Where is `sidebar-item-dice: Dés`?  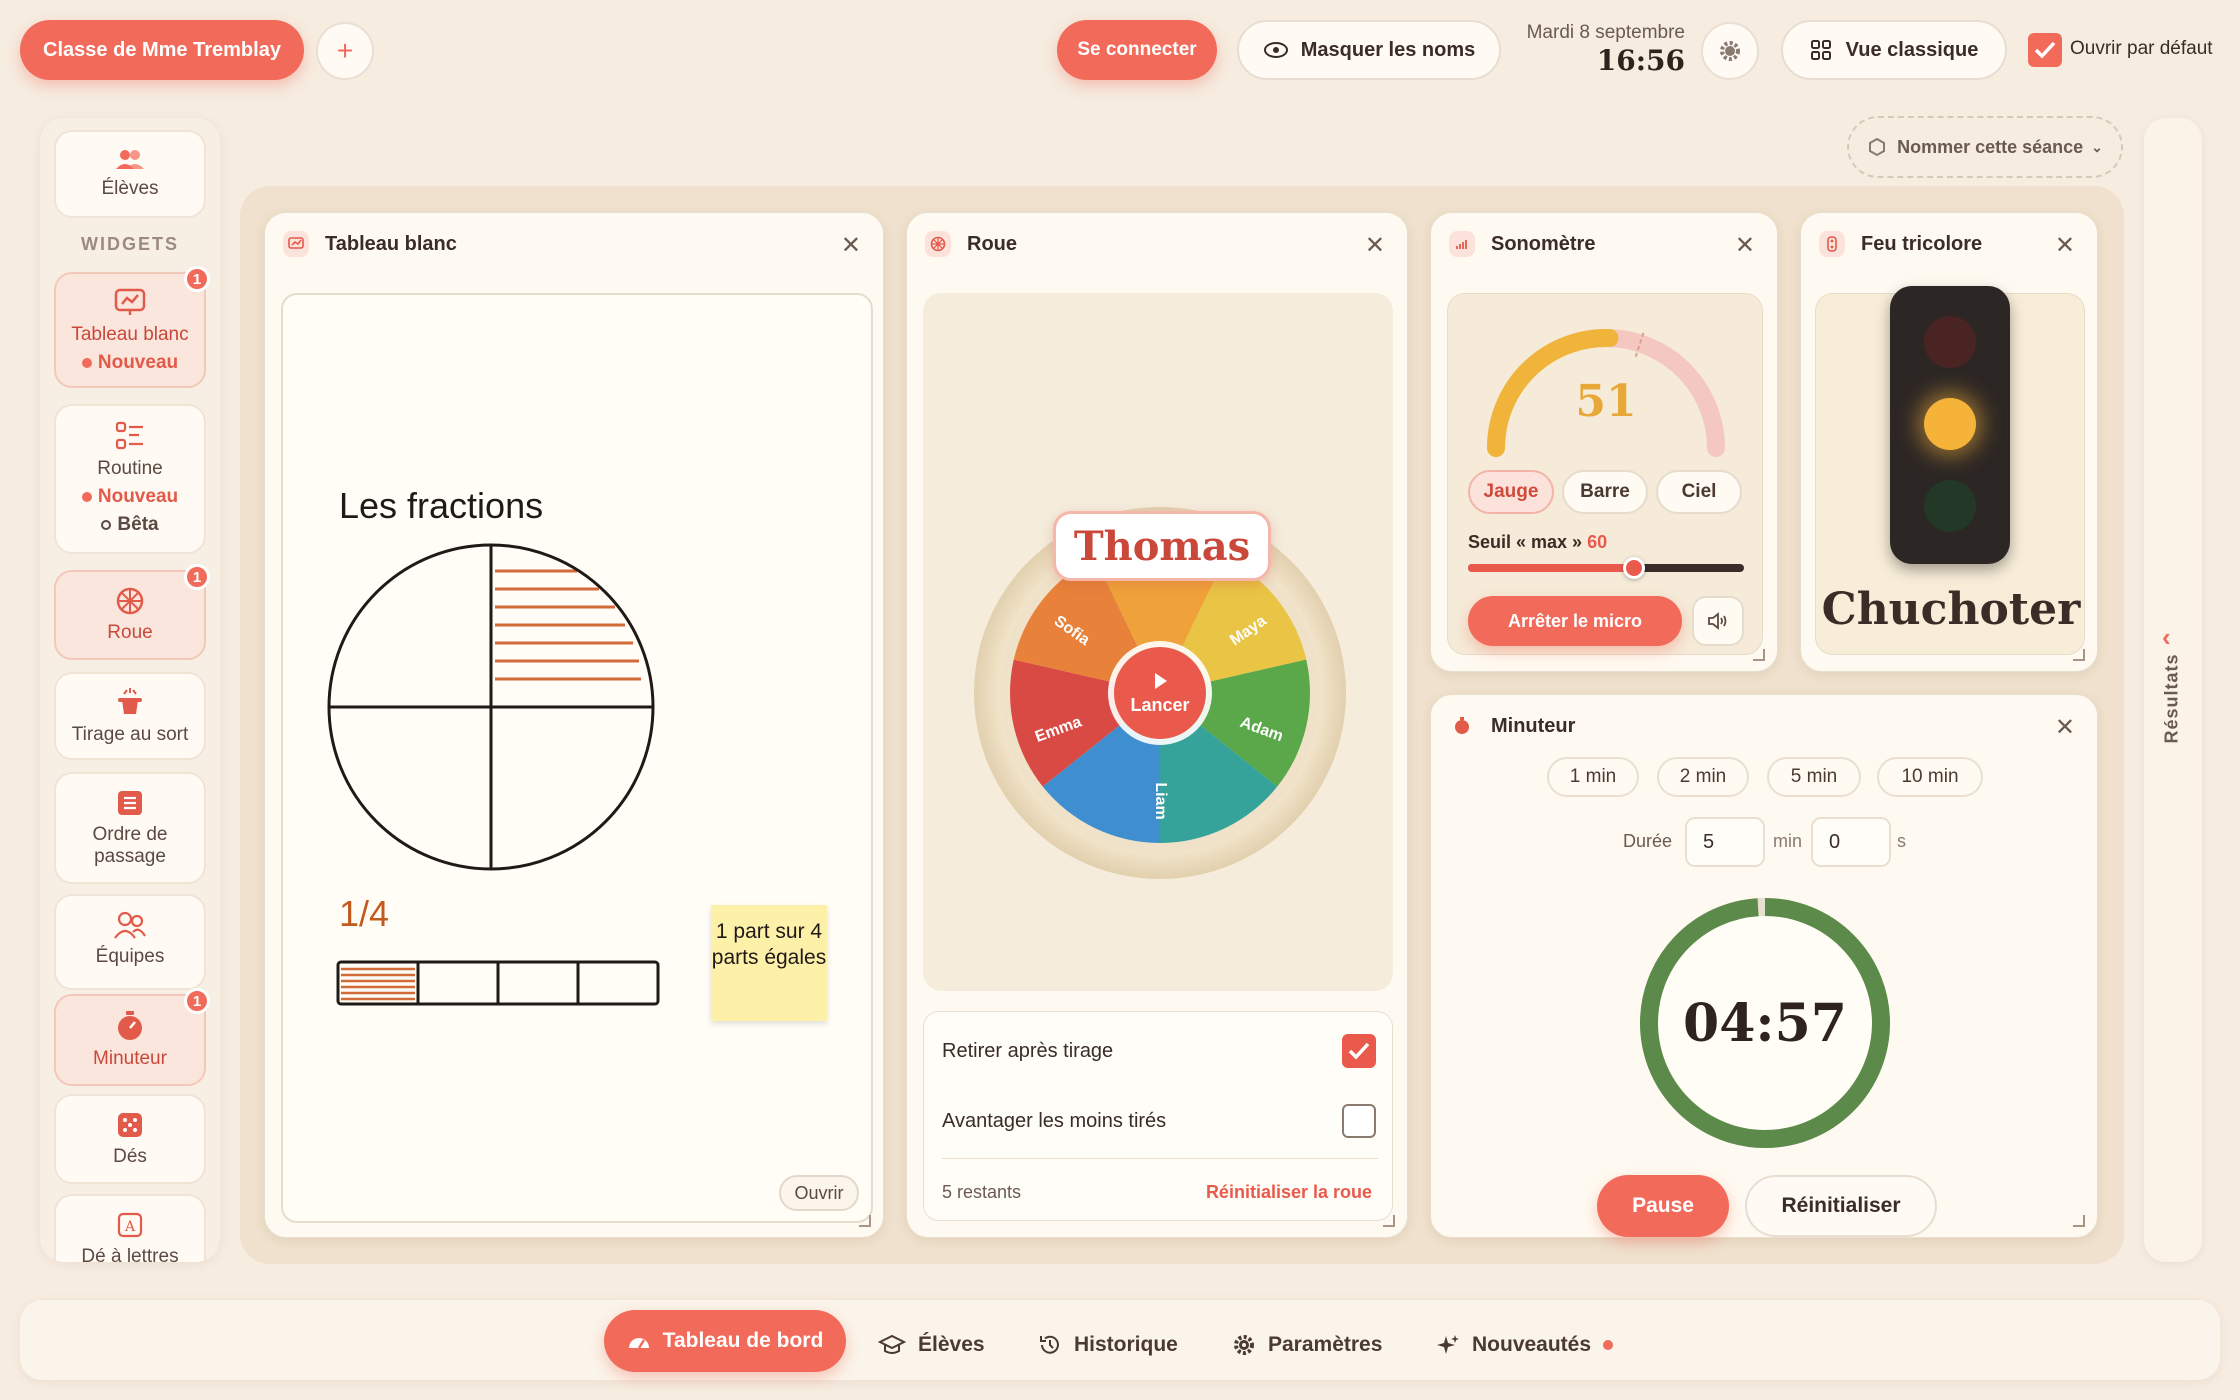
sidebar-item-dice: Dés is located at coordinates (130, 1139).